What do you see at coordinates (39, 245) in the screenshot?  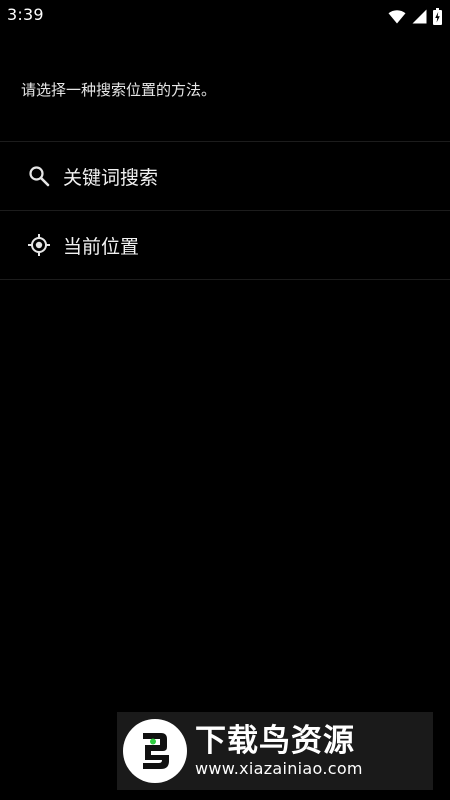 I see `my-location-icon` at bounding box center [39, 245].